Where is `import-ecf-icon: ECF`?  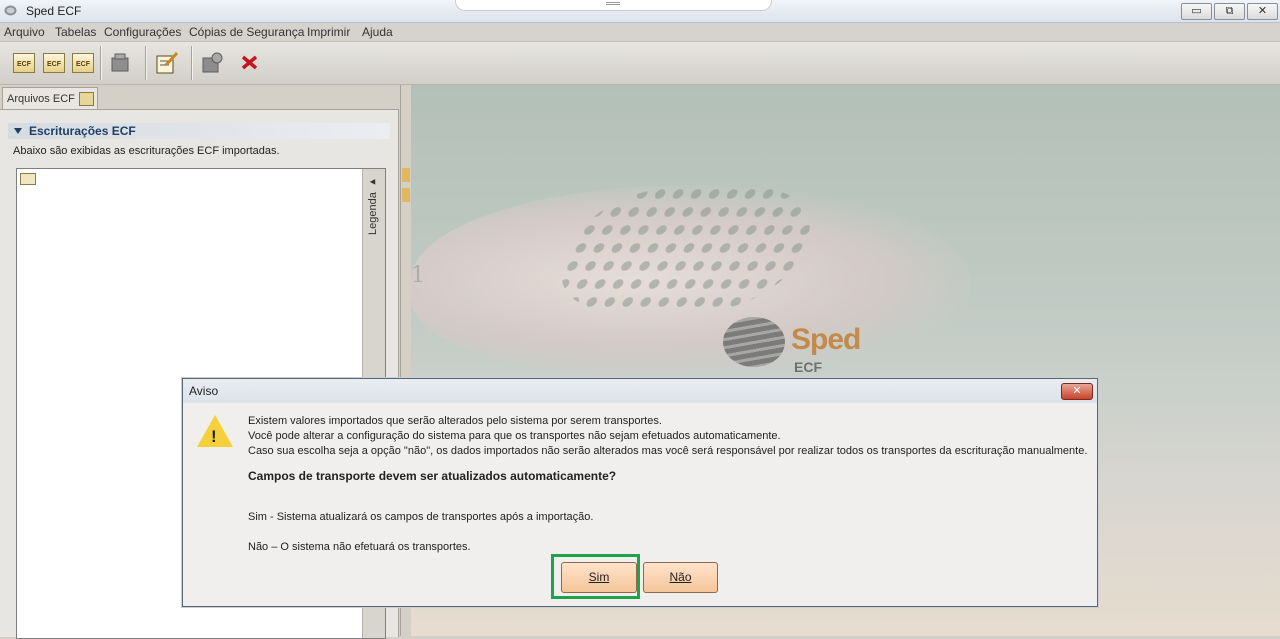
import-ecf-icon: ECF is located at coordinates (55, 63).